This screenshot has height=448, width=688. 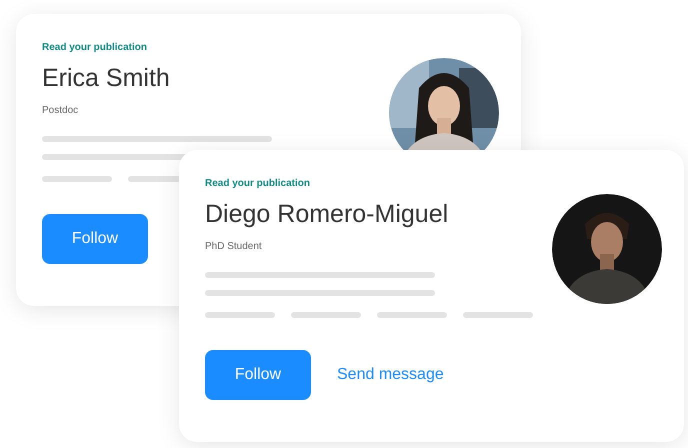 What do you see at coordinates (327, 214) in the screenshot?
I see `profile-name: Diego Romero-Miguel` at bounding box center [327, 214].